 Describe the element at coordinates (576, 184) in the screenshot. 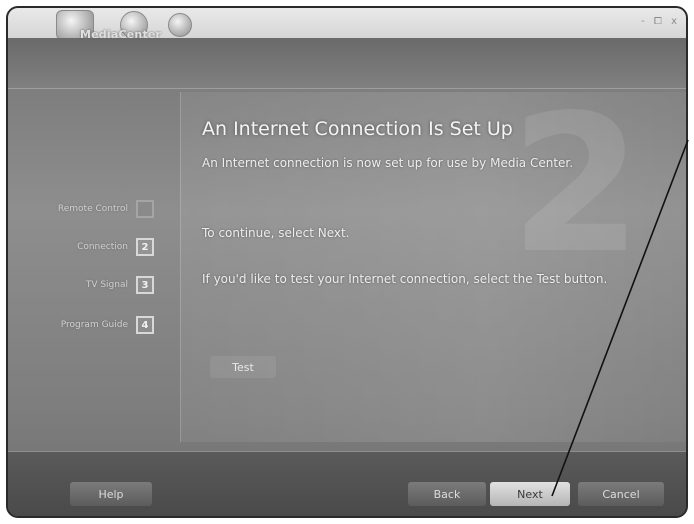

I see `step-watermark-number: 2` at that location.